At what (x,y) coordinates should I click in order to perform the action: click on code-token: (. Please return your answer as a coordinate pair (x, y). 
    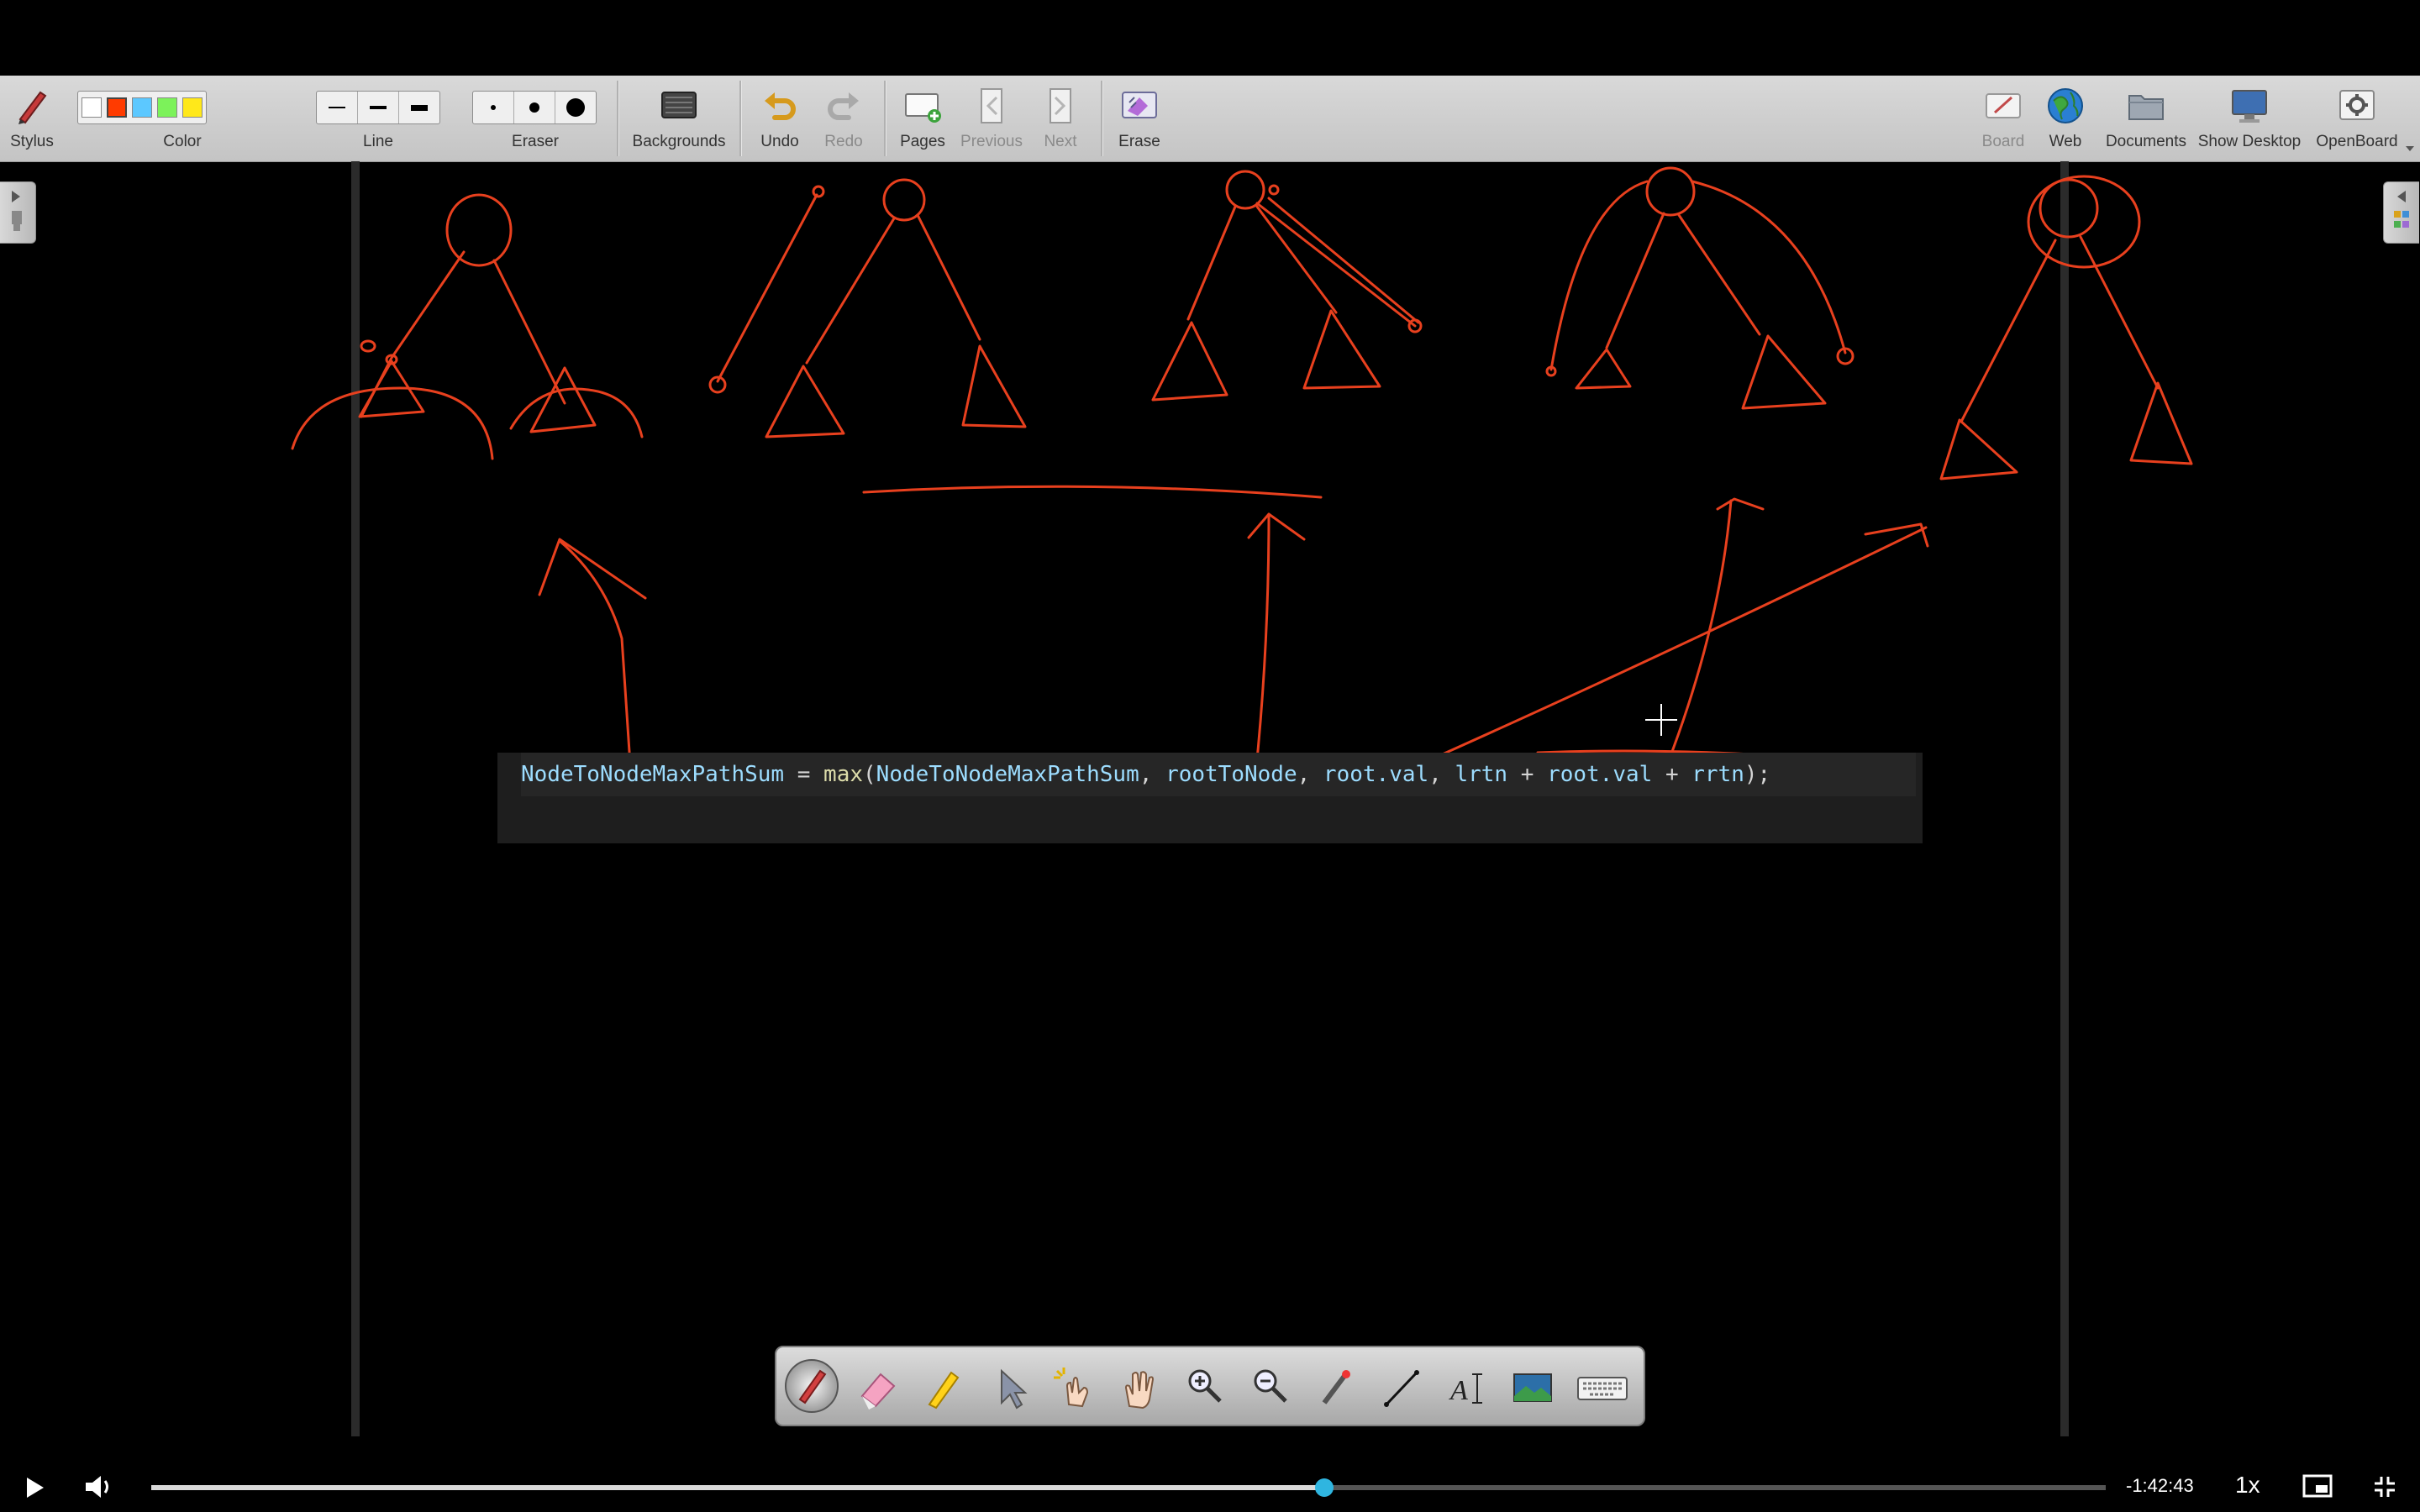
    Looking at the image, I should click on (870, 774).